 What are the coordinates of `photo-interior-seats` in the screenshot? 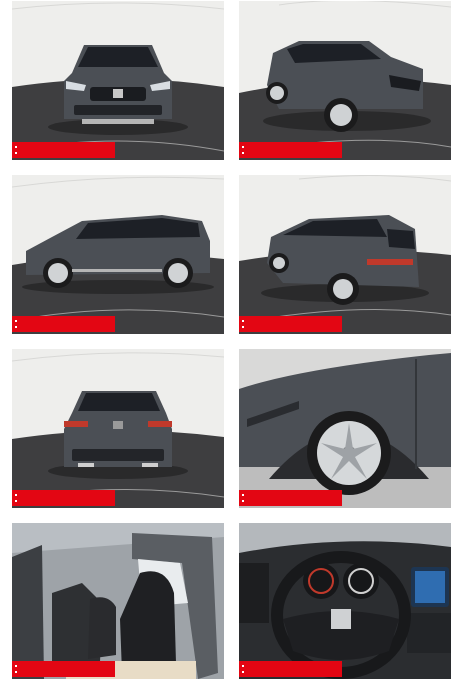 It's located at (118, 601).